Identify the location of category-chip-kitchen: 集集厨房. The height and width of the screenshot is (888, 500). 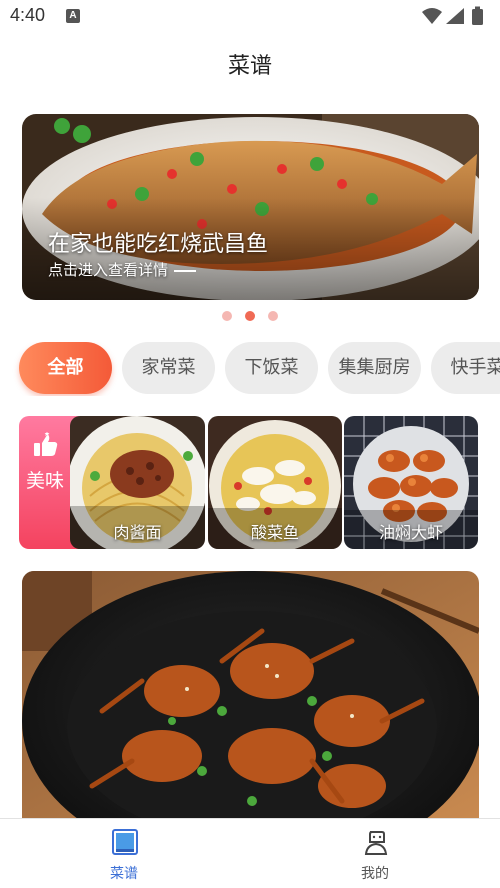
(374, 368).